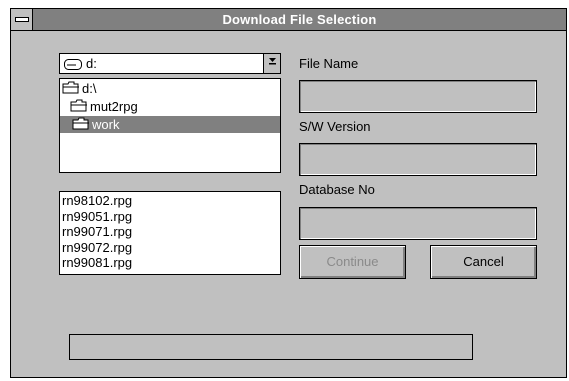 The width and height of the screenshot is (569, 381). I want to click on file-name-label: File Name, so click(329, 63).